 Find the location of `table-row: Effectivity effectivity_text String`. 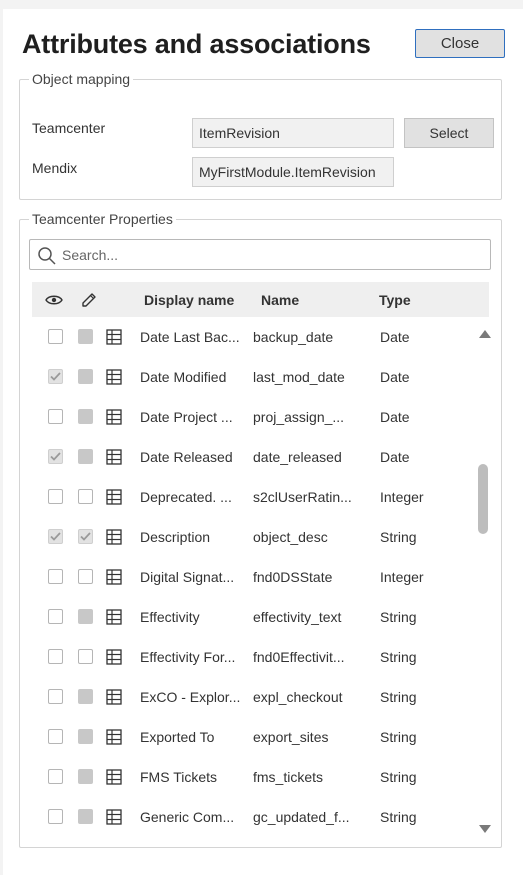

table-row: Effectivity effectivity_text String is located at coordinates (253, 617).